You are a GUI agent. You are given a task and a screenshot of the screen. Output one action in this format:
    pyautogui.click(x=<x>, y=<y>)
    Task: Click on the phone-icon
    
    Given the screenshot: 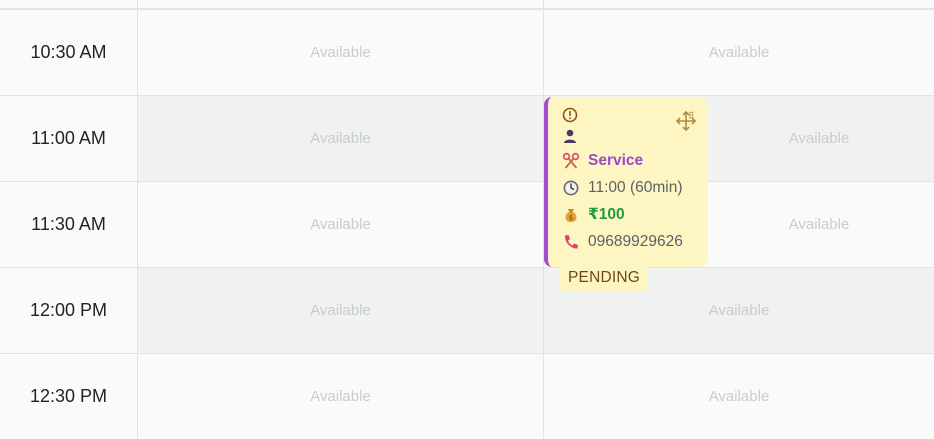 What is the action you would take?
    pyautogui.click(x=572, y=242)
    